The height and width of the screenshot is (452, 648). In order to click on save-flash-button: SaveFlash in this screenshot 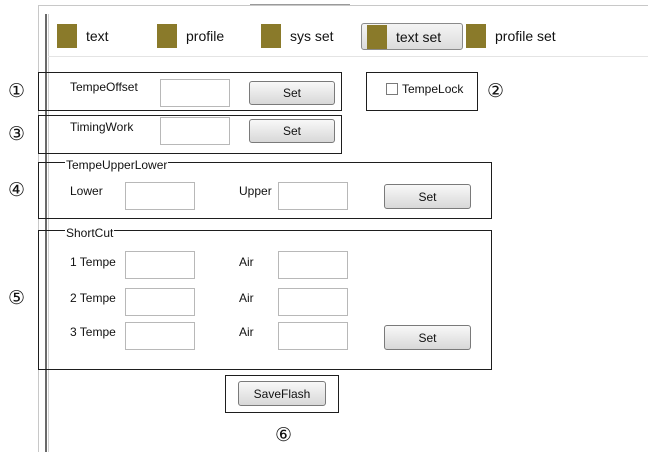, I will do `click(282, 393)`.